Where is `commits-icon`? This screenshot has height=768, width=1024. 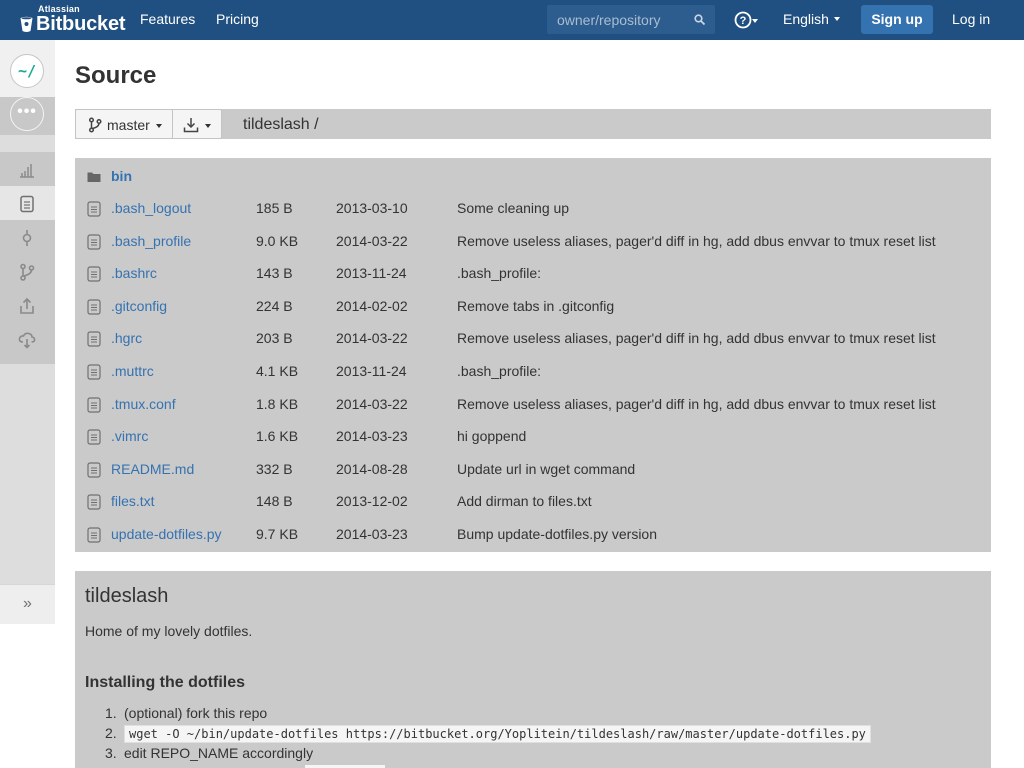 commits-icon is located at coordinates (27, 238).